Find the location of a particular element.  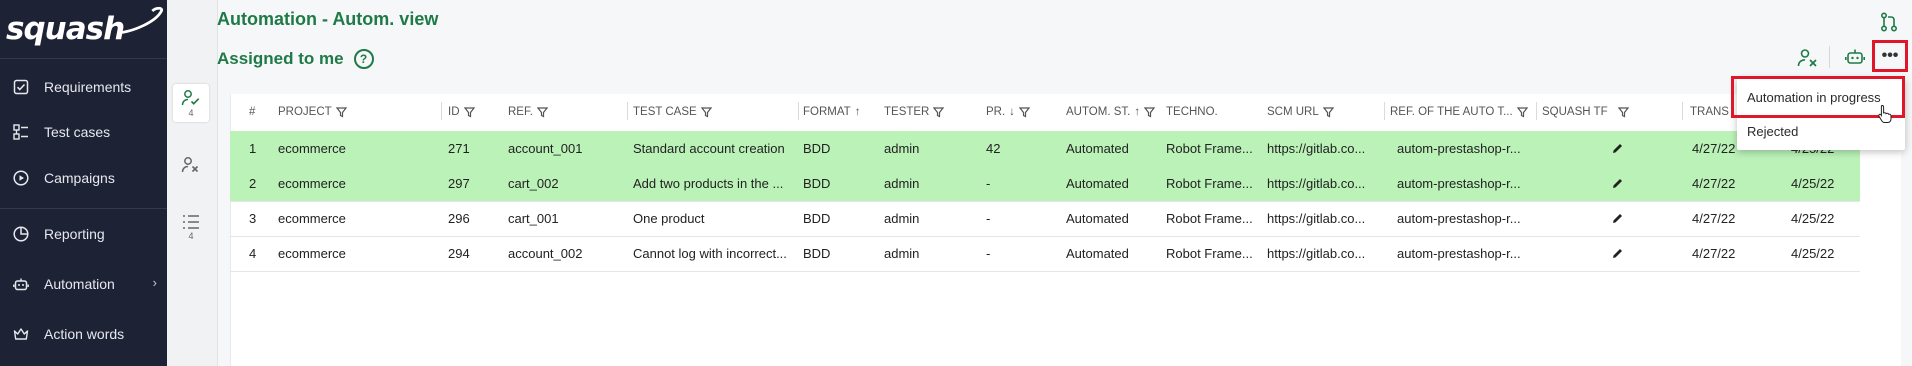

sidebar-item-automation: Automation › is located at coordinates (83, 284).